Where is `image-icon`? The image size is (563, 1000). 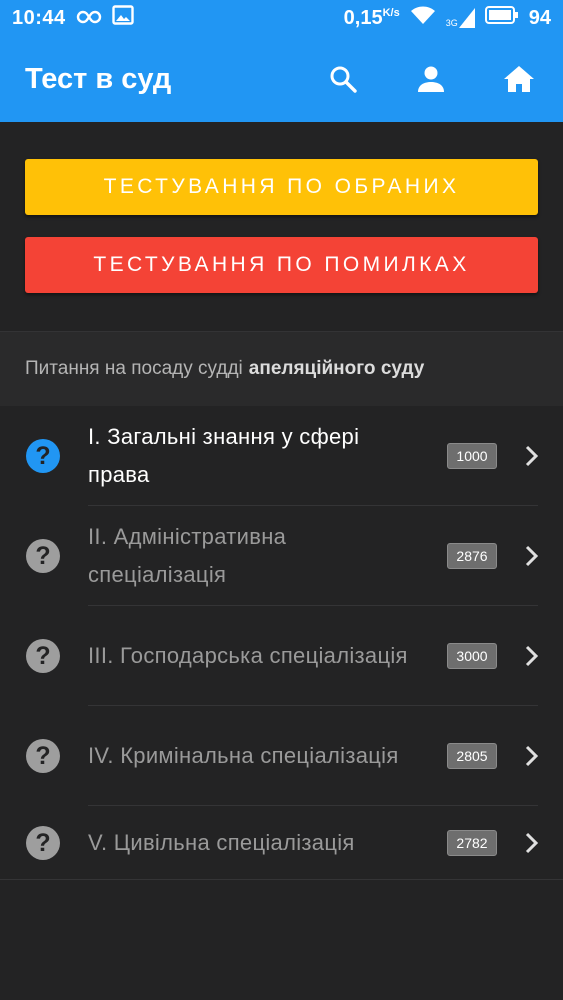
image-icon is located at coordinates (122, 18).